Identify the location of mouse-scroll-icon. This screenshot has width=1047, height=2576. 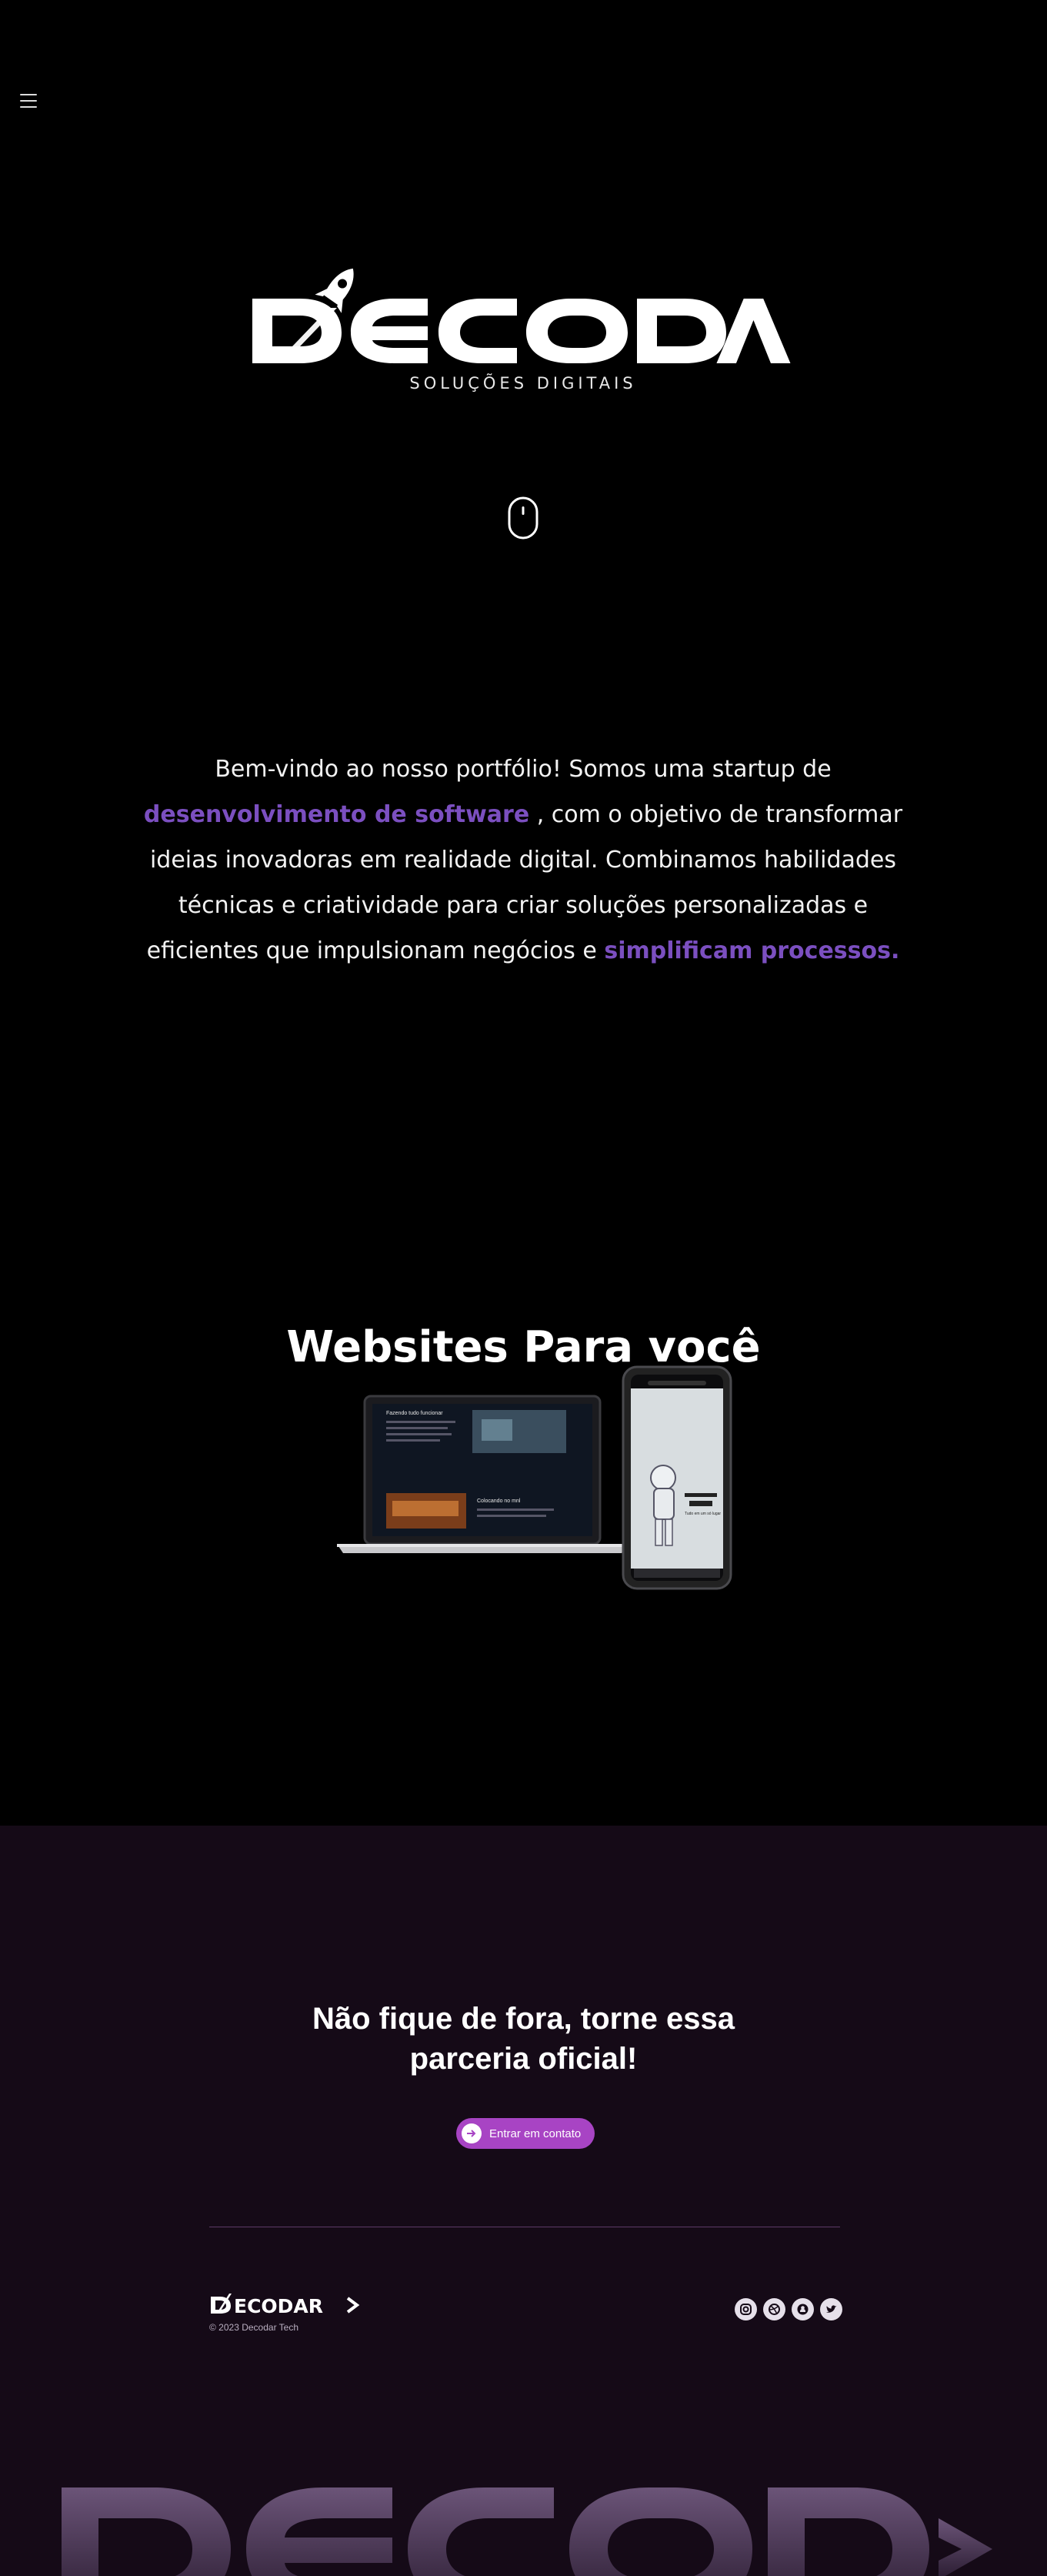
(523, 518).